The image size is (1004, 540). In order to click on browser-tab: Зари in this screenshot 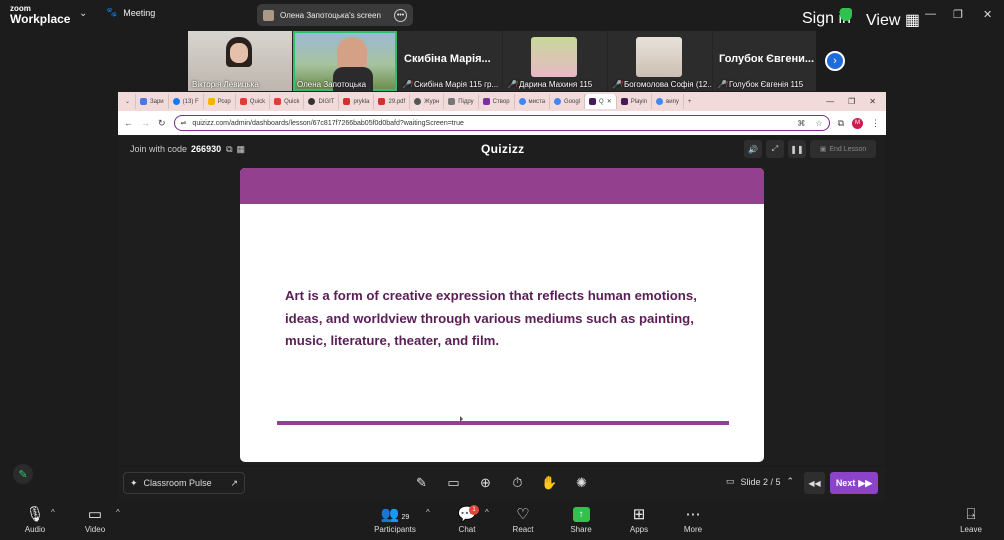, I will do `click(152, 101)`.